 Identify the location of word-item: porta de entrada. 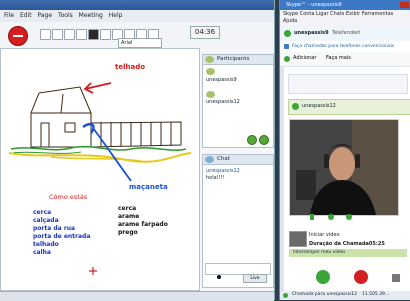
(62, 236).